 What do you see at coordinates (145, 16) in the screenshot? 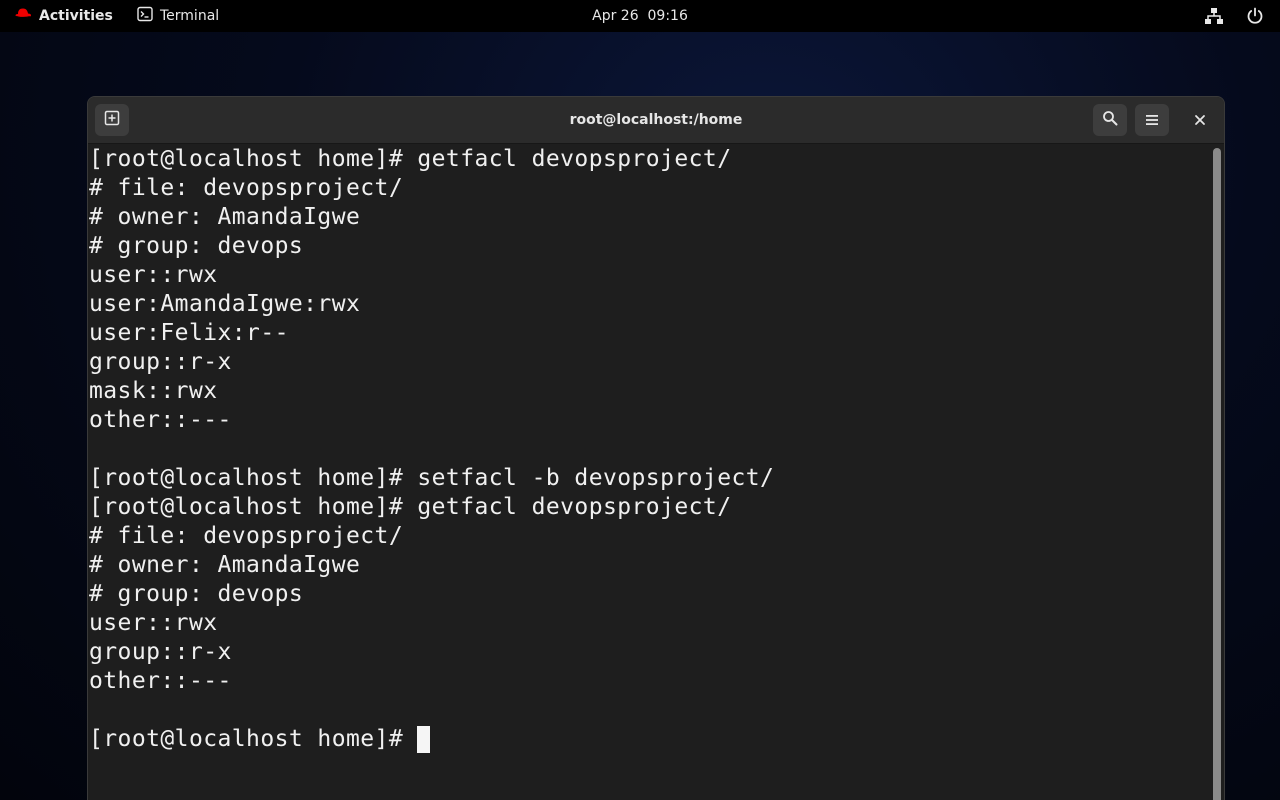
I see `terminal-icon` at bounding box center [145, 16].